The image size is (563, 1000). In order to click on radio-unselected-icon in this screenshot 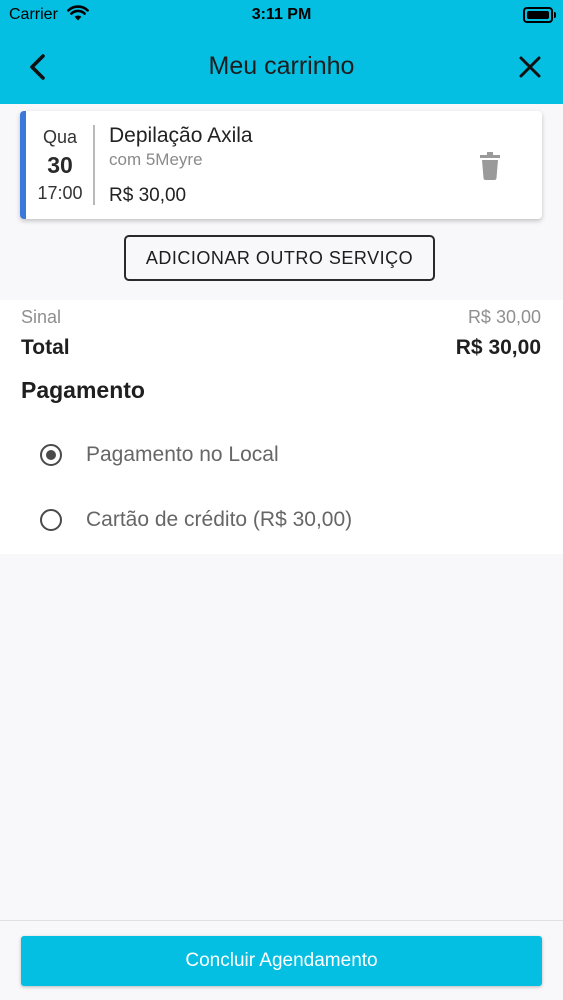, I will do `click(51, 520)`.